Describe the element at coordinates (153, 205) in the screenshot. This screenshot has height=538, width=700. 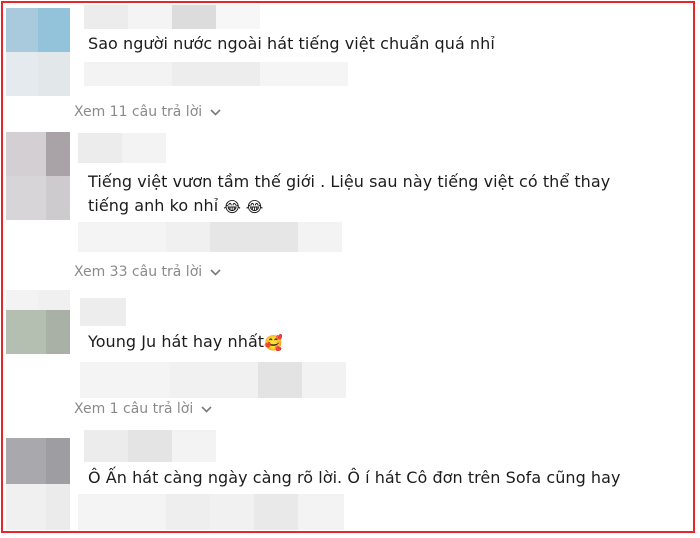
I see `comment-text-line2-text: tiếng anh ko nhỉ` at that location.